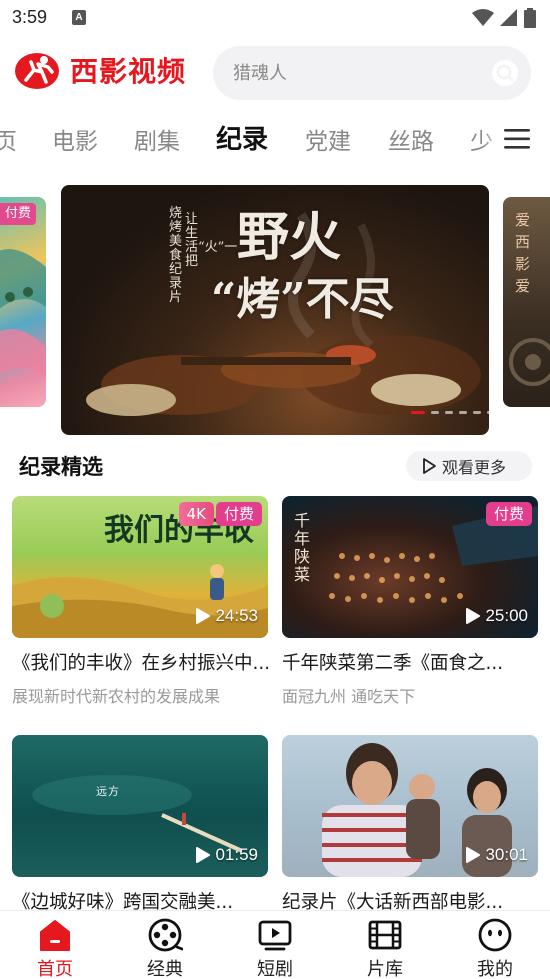  What do you see at coordinates (55, 969) in the screenshot?
I see `nav-home-label: 首页` at bounding box center [55, 969].